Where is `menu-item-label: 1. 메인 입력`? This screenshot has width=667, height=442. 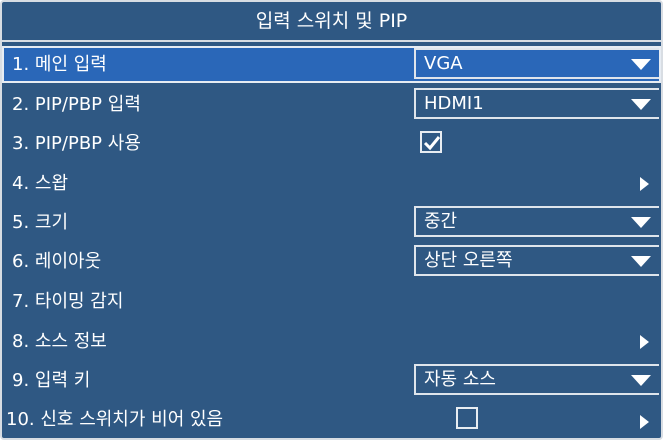
menu-item-label: 1. 메인 입력 is located at coordinates (59, 64).